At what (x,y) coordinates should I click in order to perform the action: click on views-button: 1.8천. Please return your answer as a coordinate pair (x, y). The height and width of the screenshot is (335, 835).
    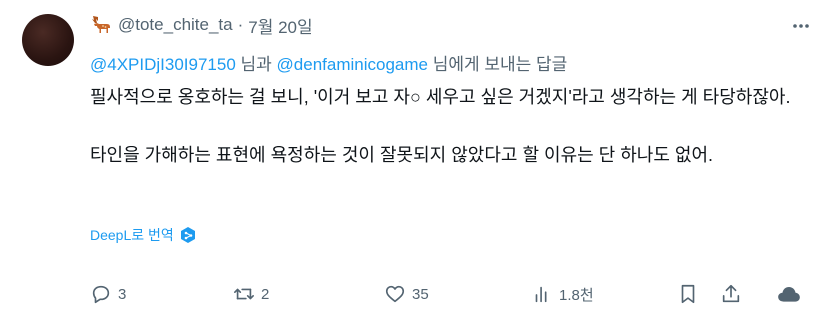
    Looking at the image, I should click on (562, 294).